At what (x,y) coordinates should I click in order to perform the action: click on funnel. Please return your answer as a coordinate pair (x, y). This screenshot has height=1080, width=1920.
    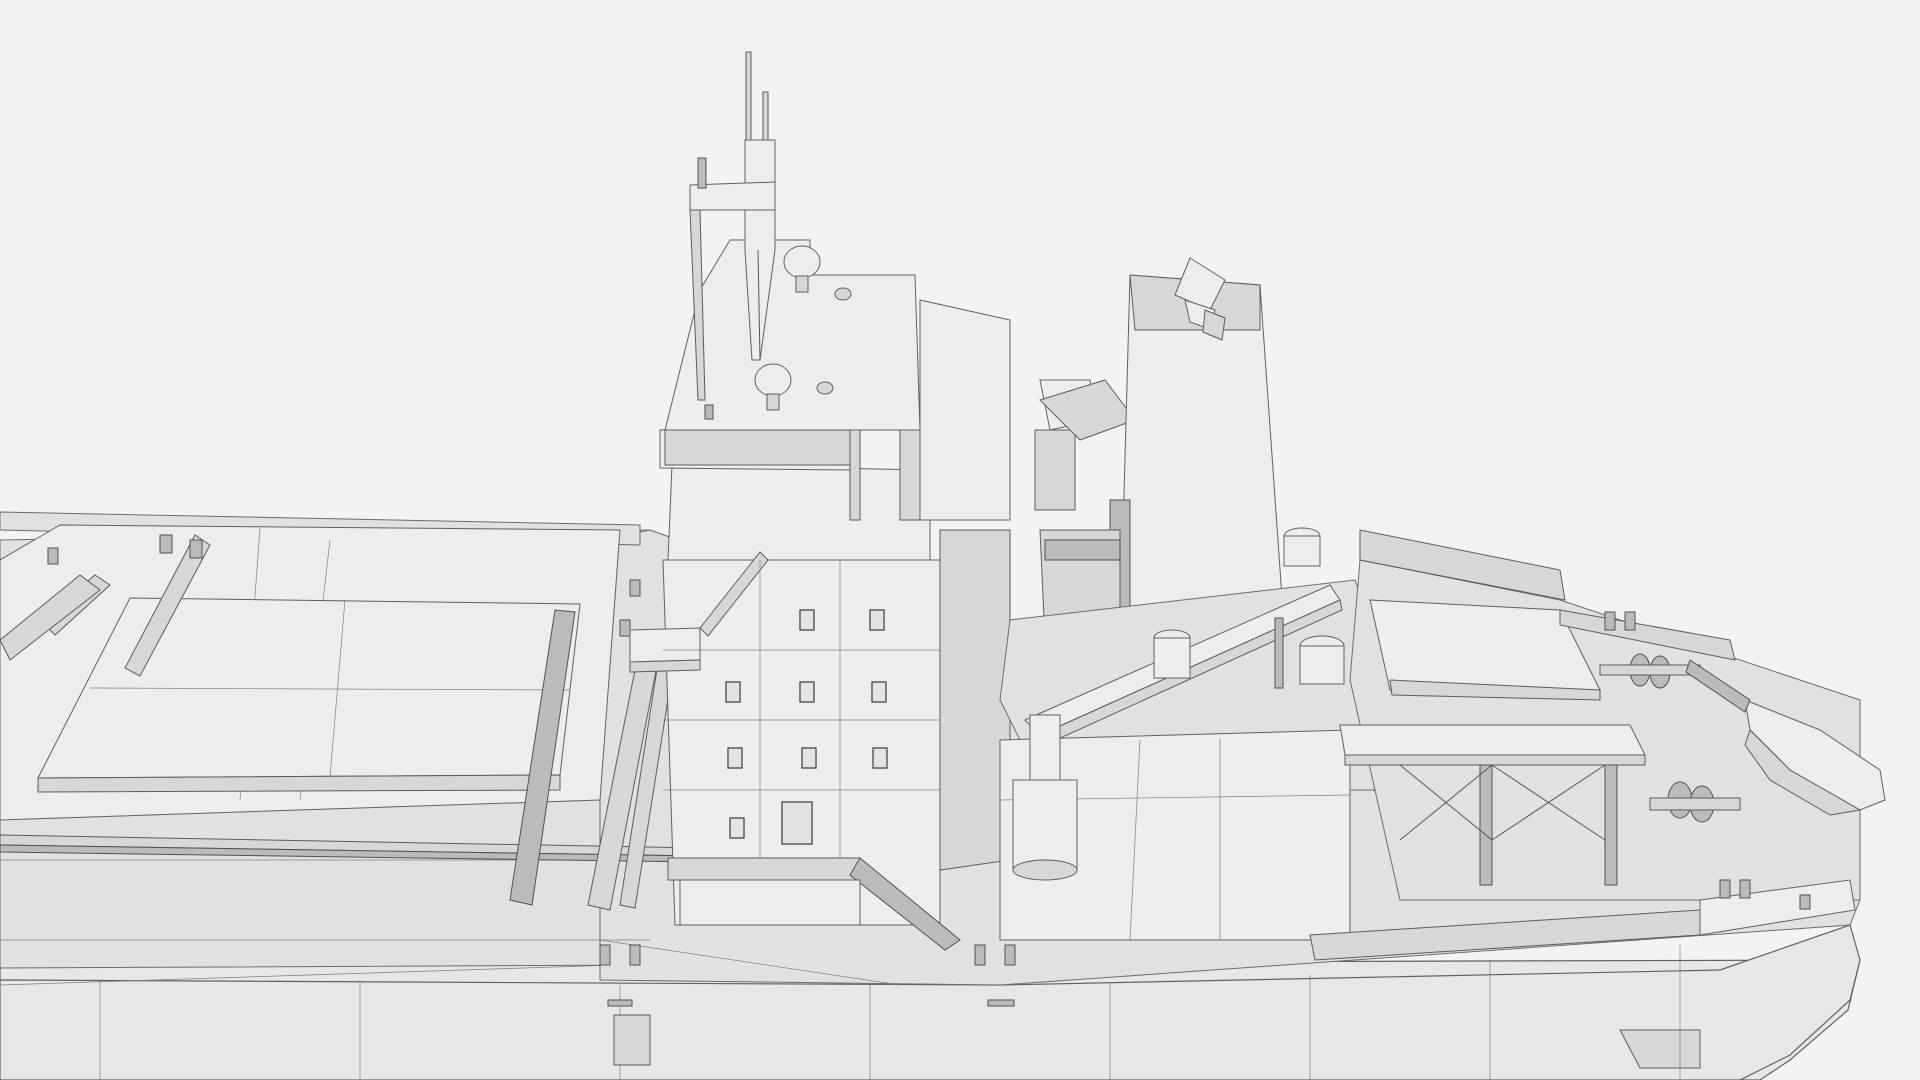
    Looking at the image, I should click on (1162, 449).